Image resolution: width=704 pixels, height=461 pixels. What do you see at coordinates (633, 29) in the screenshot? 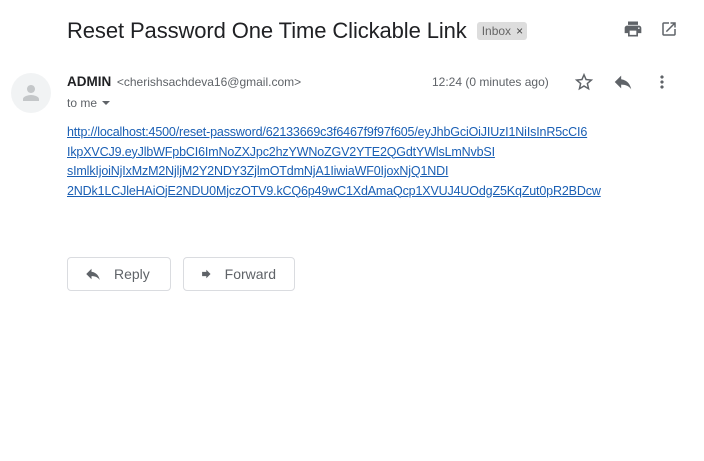
I see `print-icon` at bounding box center [633, 29].